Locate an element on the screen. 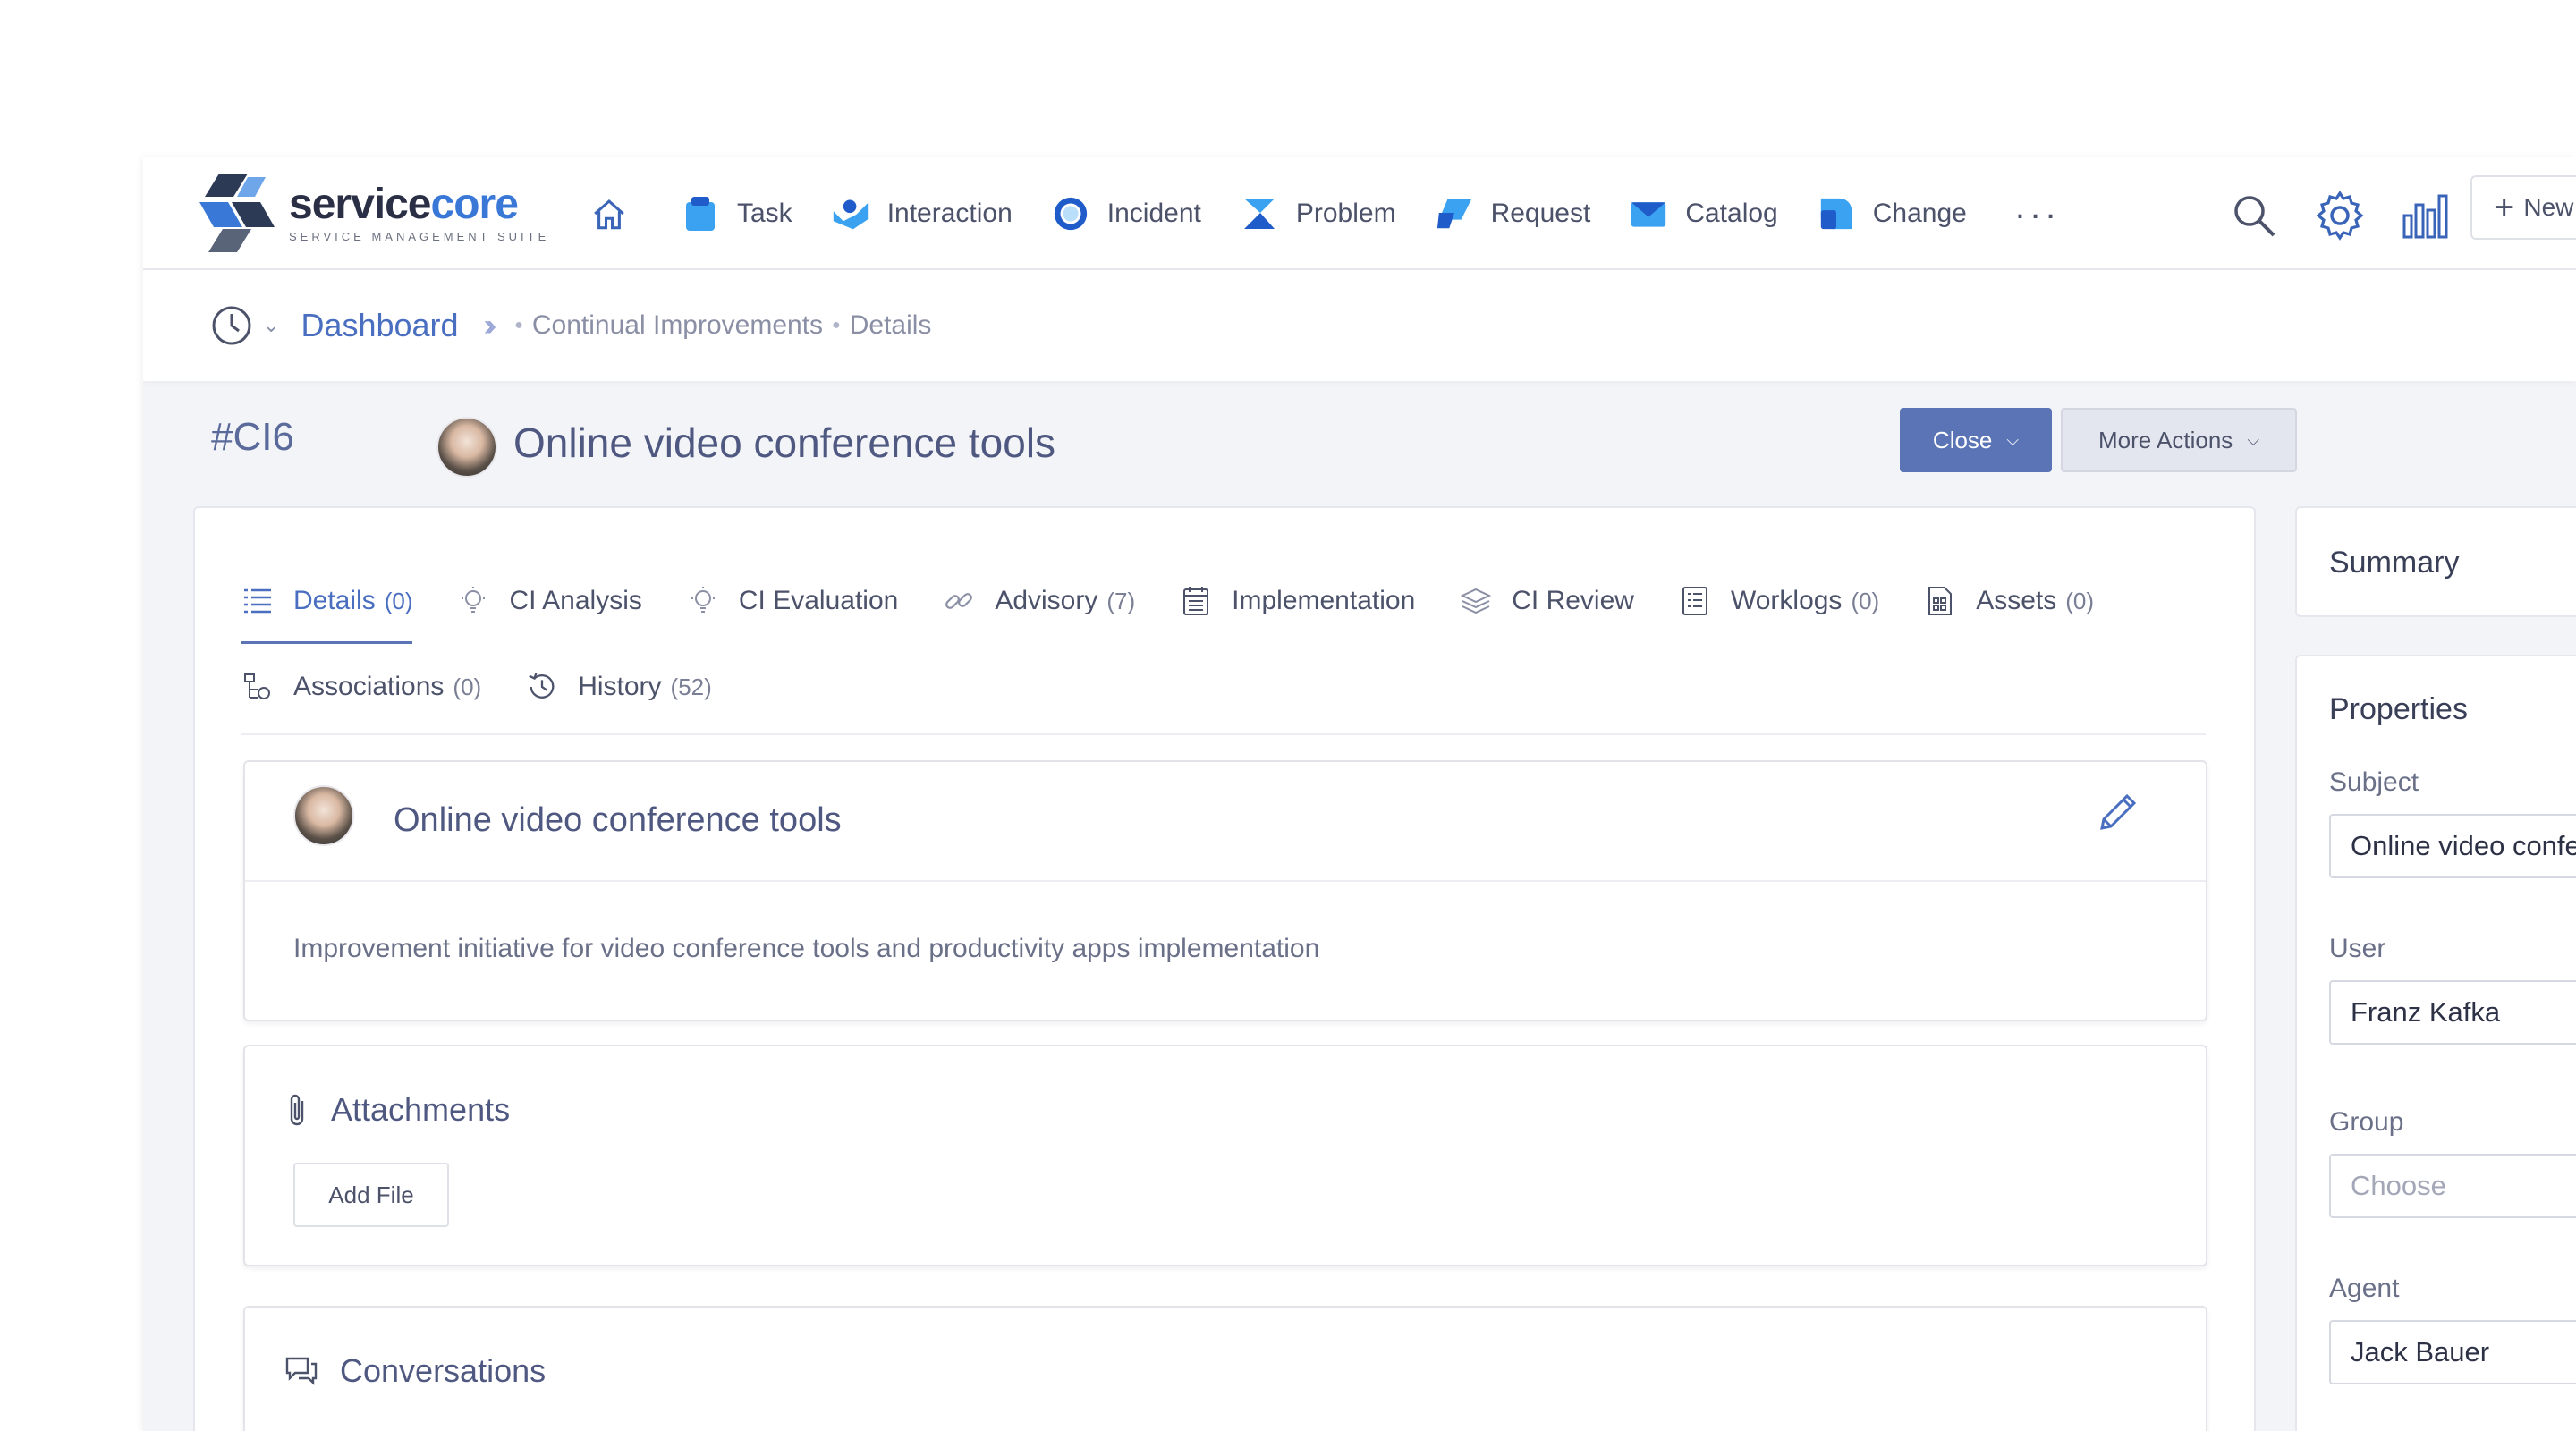 This screenshot has height=1431, width=2576. more-actions-label: More Actions is located at coordinates (2165, 440).